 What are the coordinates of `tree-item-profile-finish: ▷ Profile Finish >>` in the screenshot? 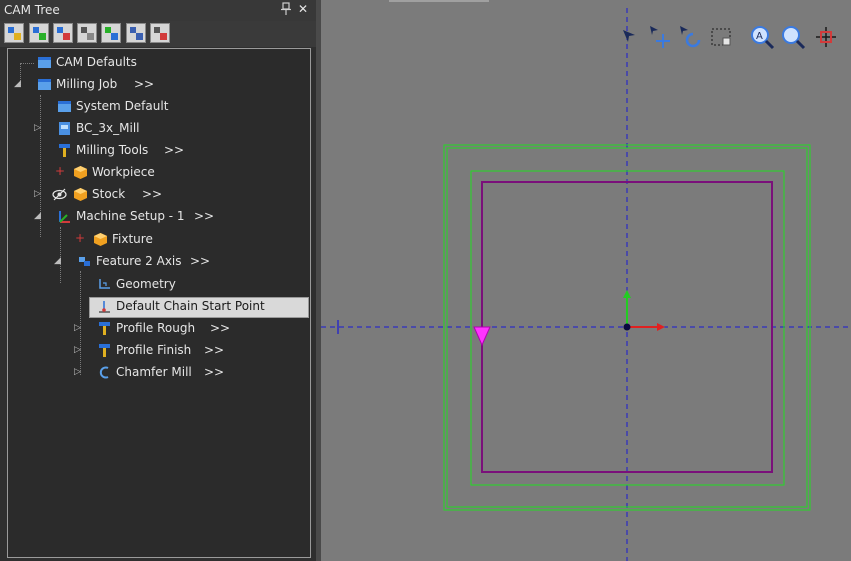 It's located at (159, 350).